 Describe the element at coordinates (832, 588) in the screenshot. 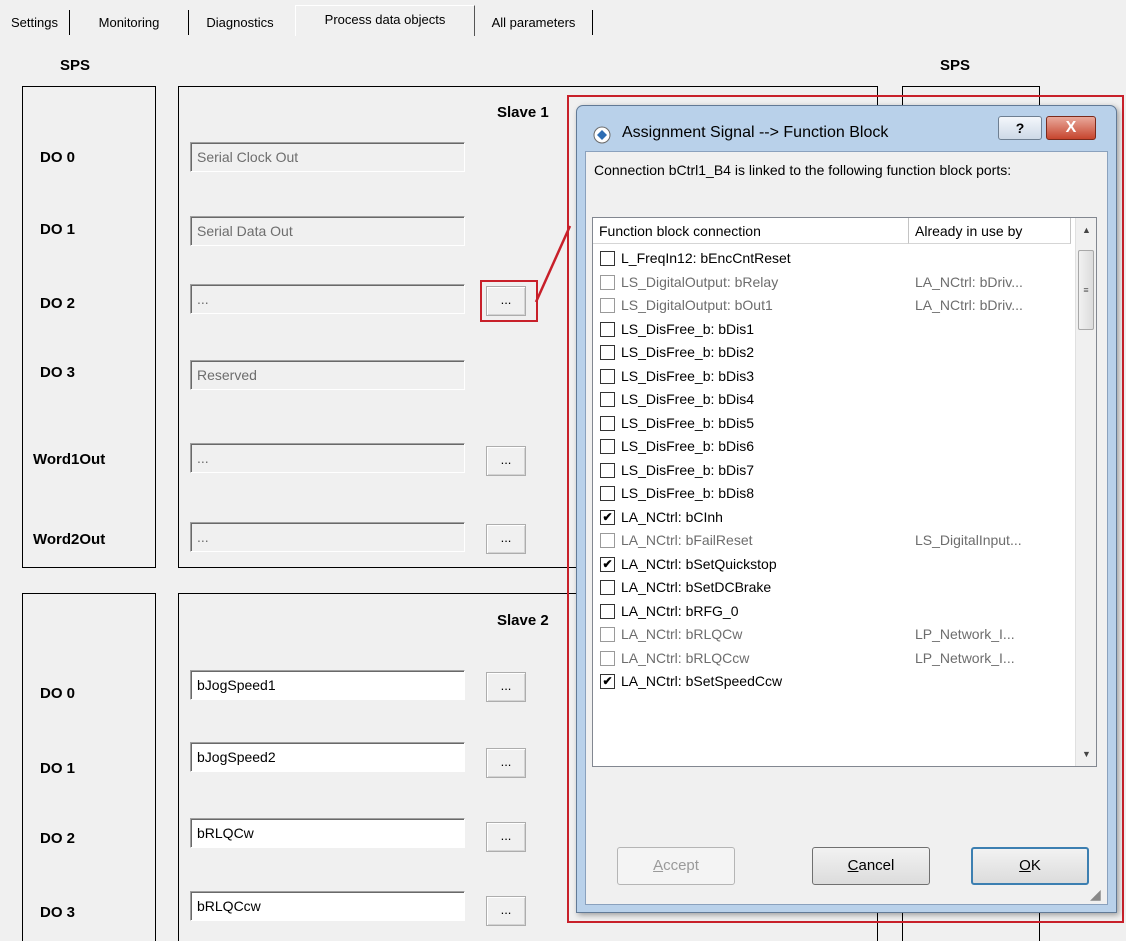

I see `list-item: LA_NCtrl: bSetDCBrake` at that location.